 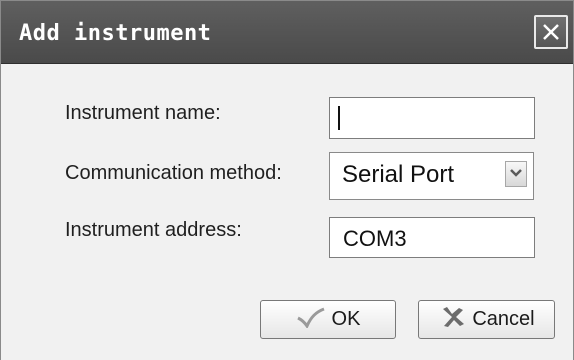 I want to click on instrument-address-label: Instrument address:, so click(x=153, y=230).